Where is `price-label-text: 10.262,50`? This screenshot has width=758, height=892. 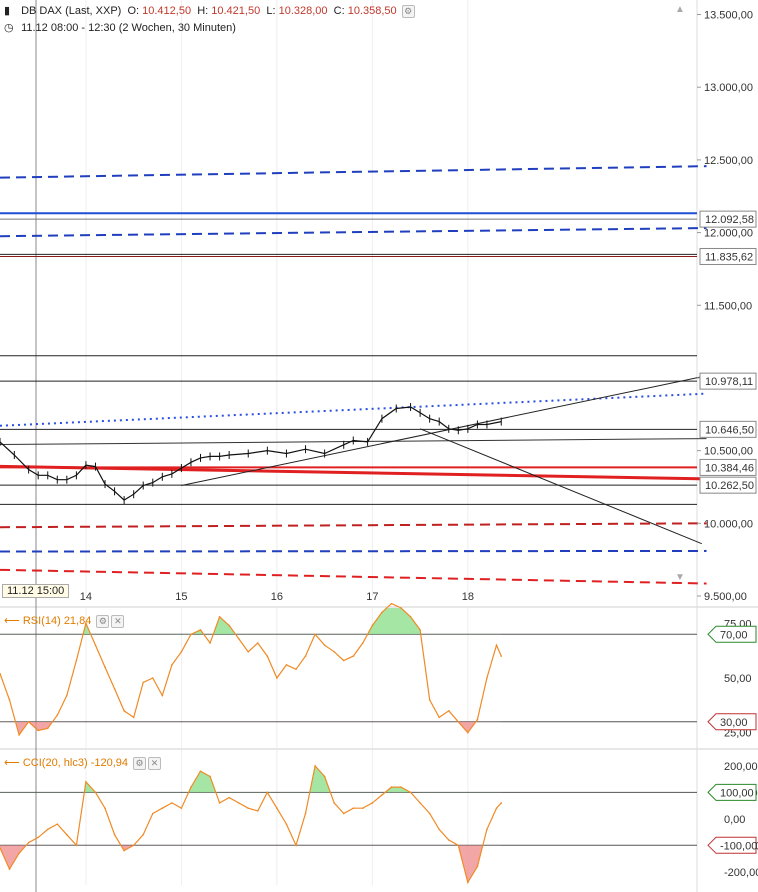 price-label-text: 10.262,50 is located at coordinates (729, 486).